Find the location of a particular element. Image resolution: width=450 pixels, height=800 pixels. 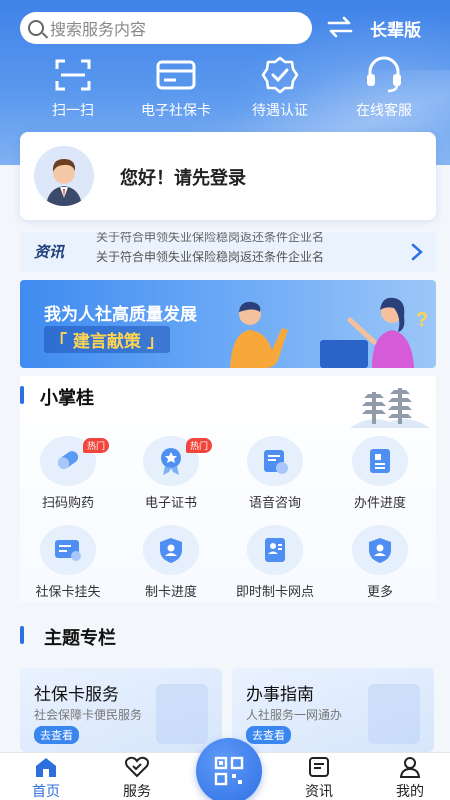

banner-illustration-man is located at coordinates (259, 334).